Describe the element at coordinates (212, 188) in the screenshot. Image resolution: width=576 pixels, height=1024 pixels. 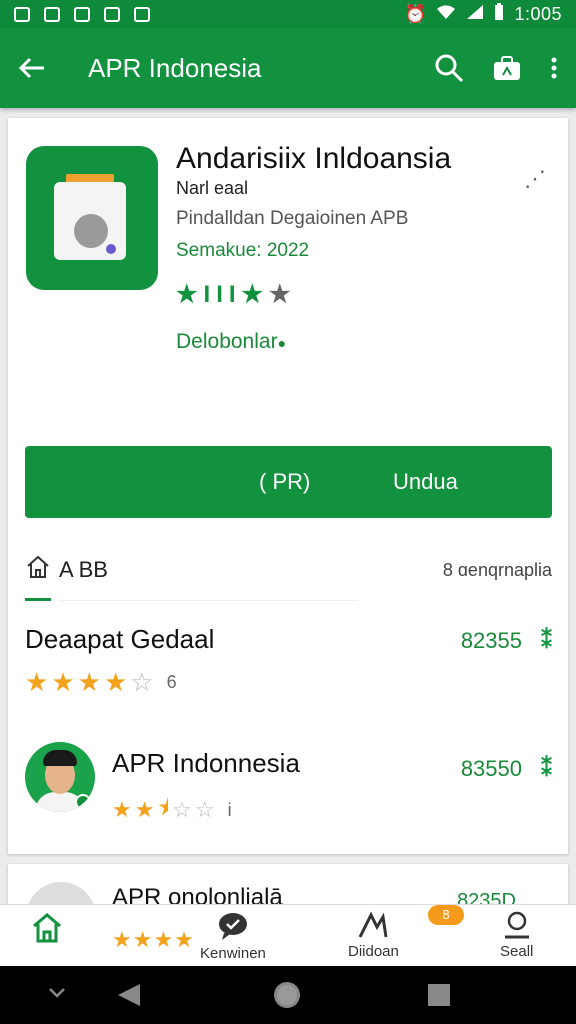
I see `developer-name: Narl eaal` at that location.